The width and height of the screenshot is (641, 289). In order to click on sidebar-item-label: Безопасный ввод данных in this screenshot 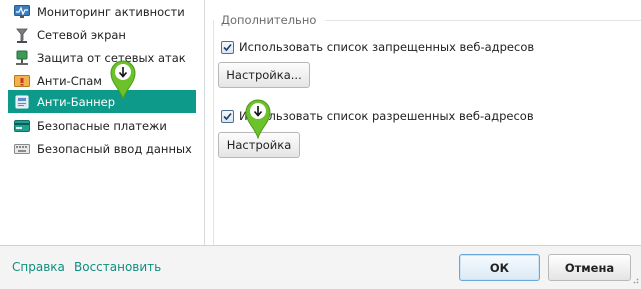, I will do `click(114, 148)`.